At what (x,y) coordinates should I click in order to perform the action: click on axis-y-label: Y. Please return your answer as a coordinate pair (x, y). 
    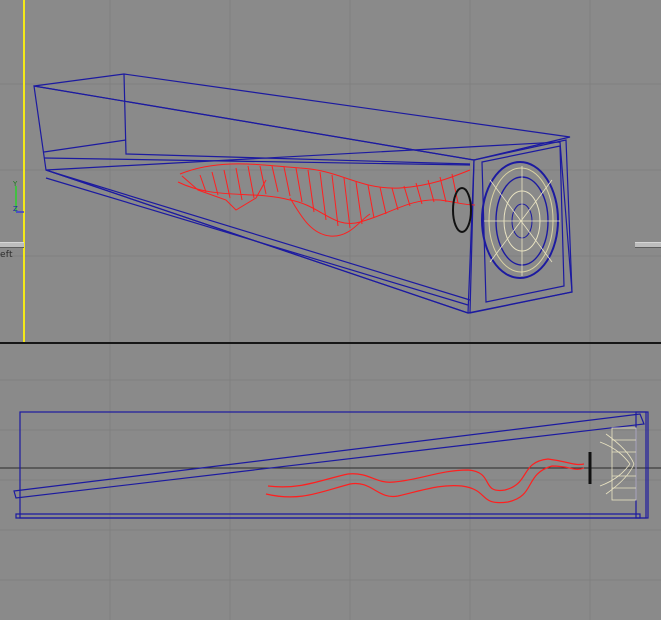
    Looking at the image, I should click on (15, 184).